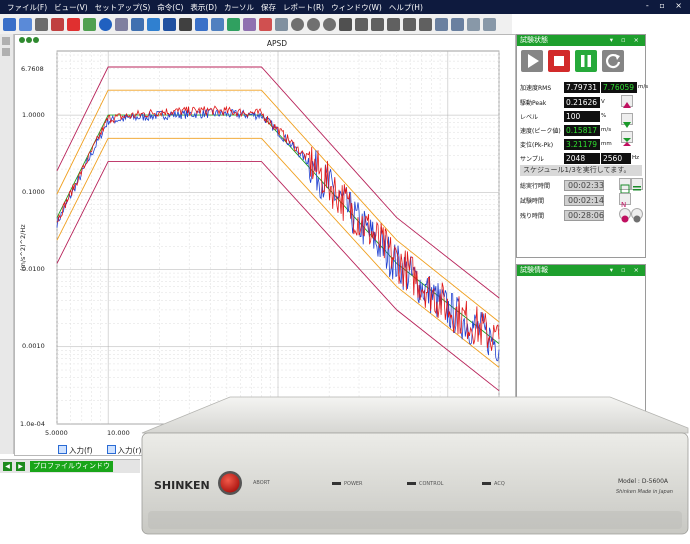 The image size is (690, 544). I want to click on list-button, so click(637, 184).